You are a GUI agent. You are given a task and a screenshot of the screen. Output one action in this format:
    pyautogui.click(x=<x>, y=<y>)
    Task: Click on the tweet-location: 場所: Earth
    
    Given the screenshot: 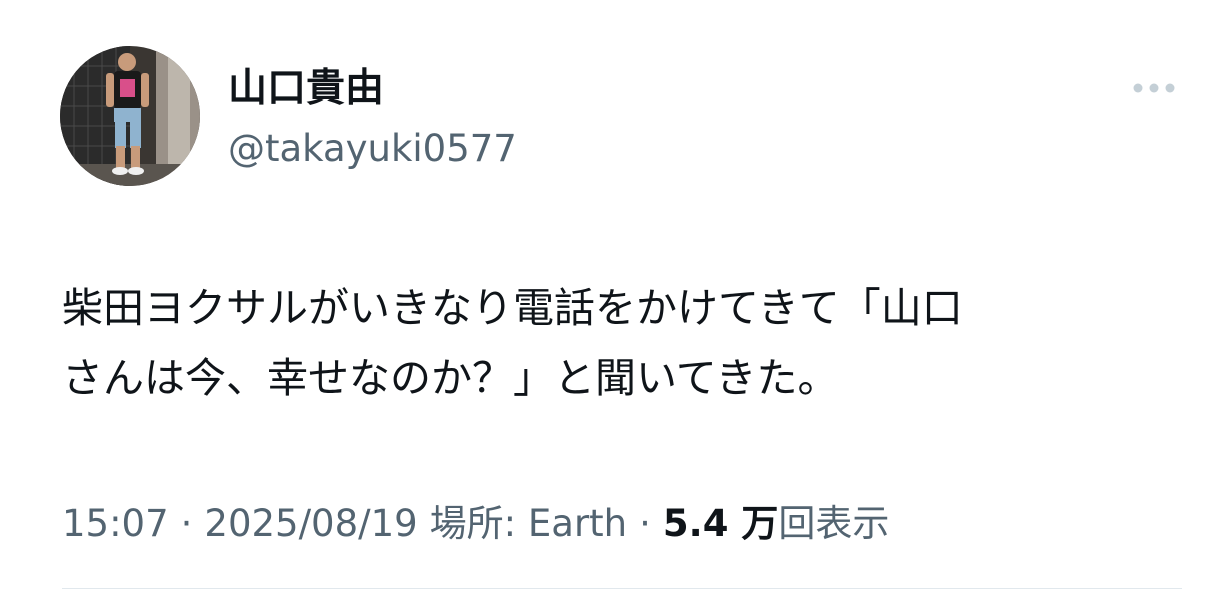 What is the action you would take?
    pyautogui.click(x=528, y=523)
    